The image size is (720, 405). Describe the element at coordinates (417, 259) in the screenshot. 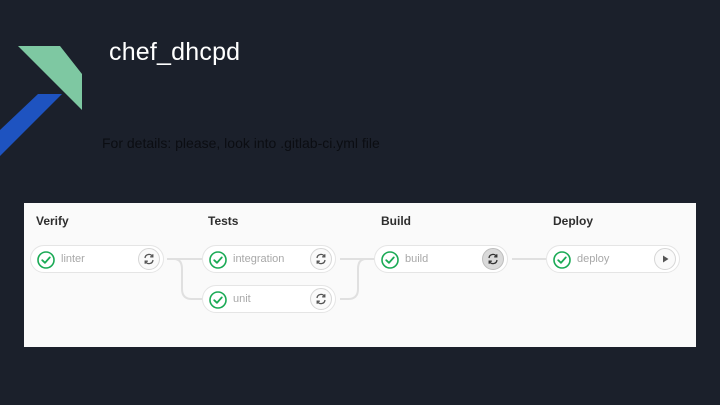

I see `job-label: build` at that location.